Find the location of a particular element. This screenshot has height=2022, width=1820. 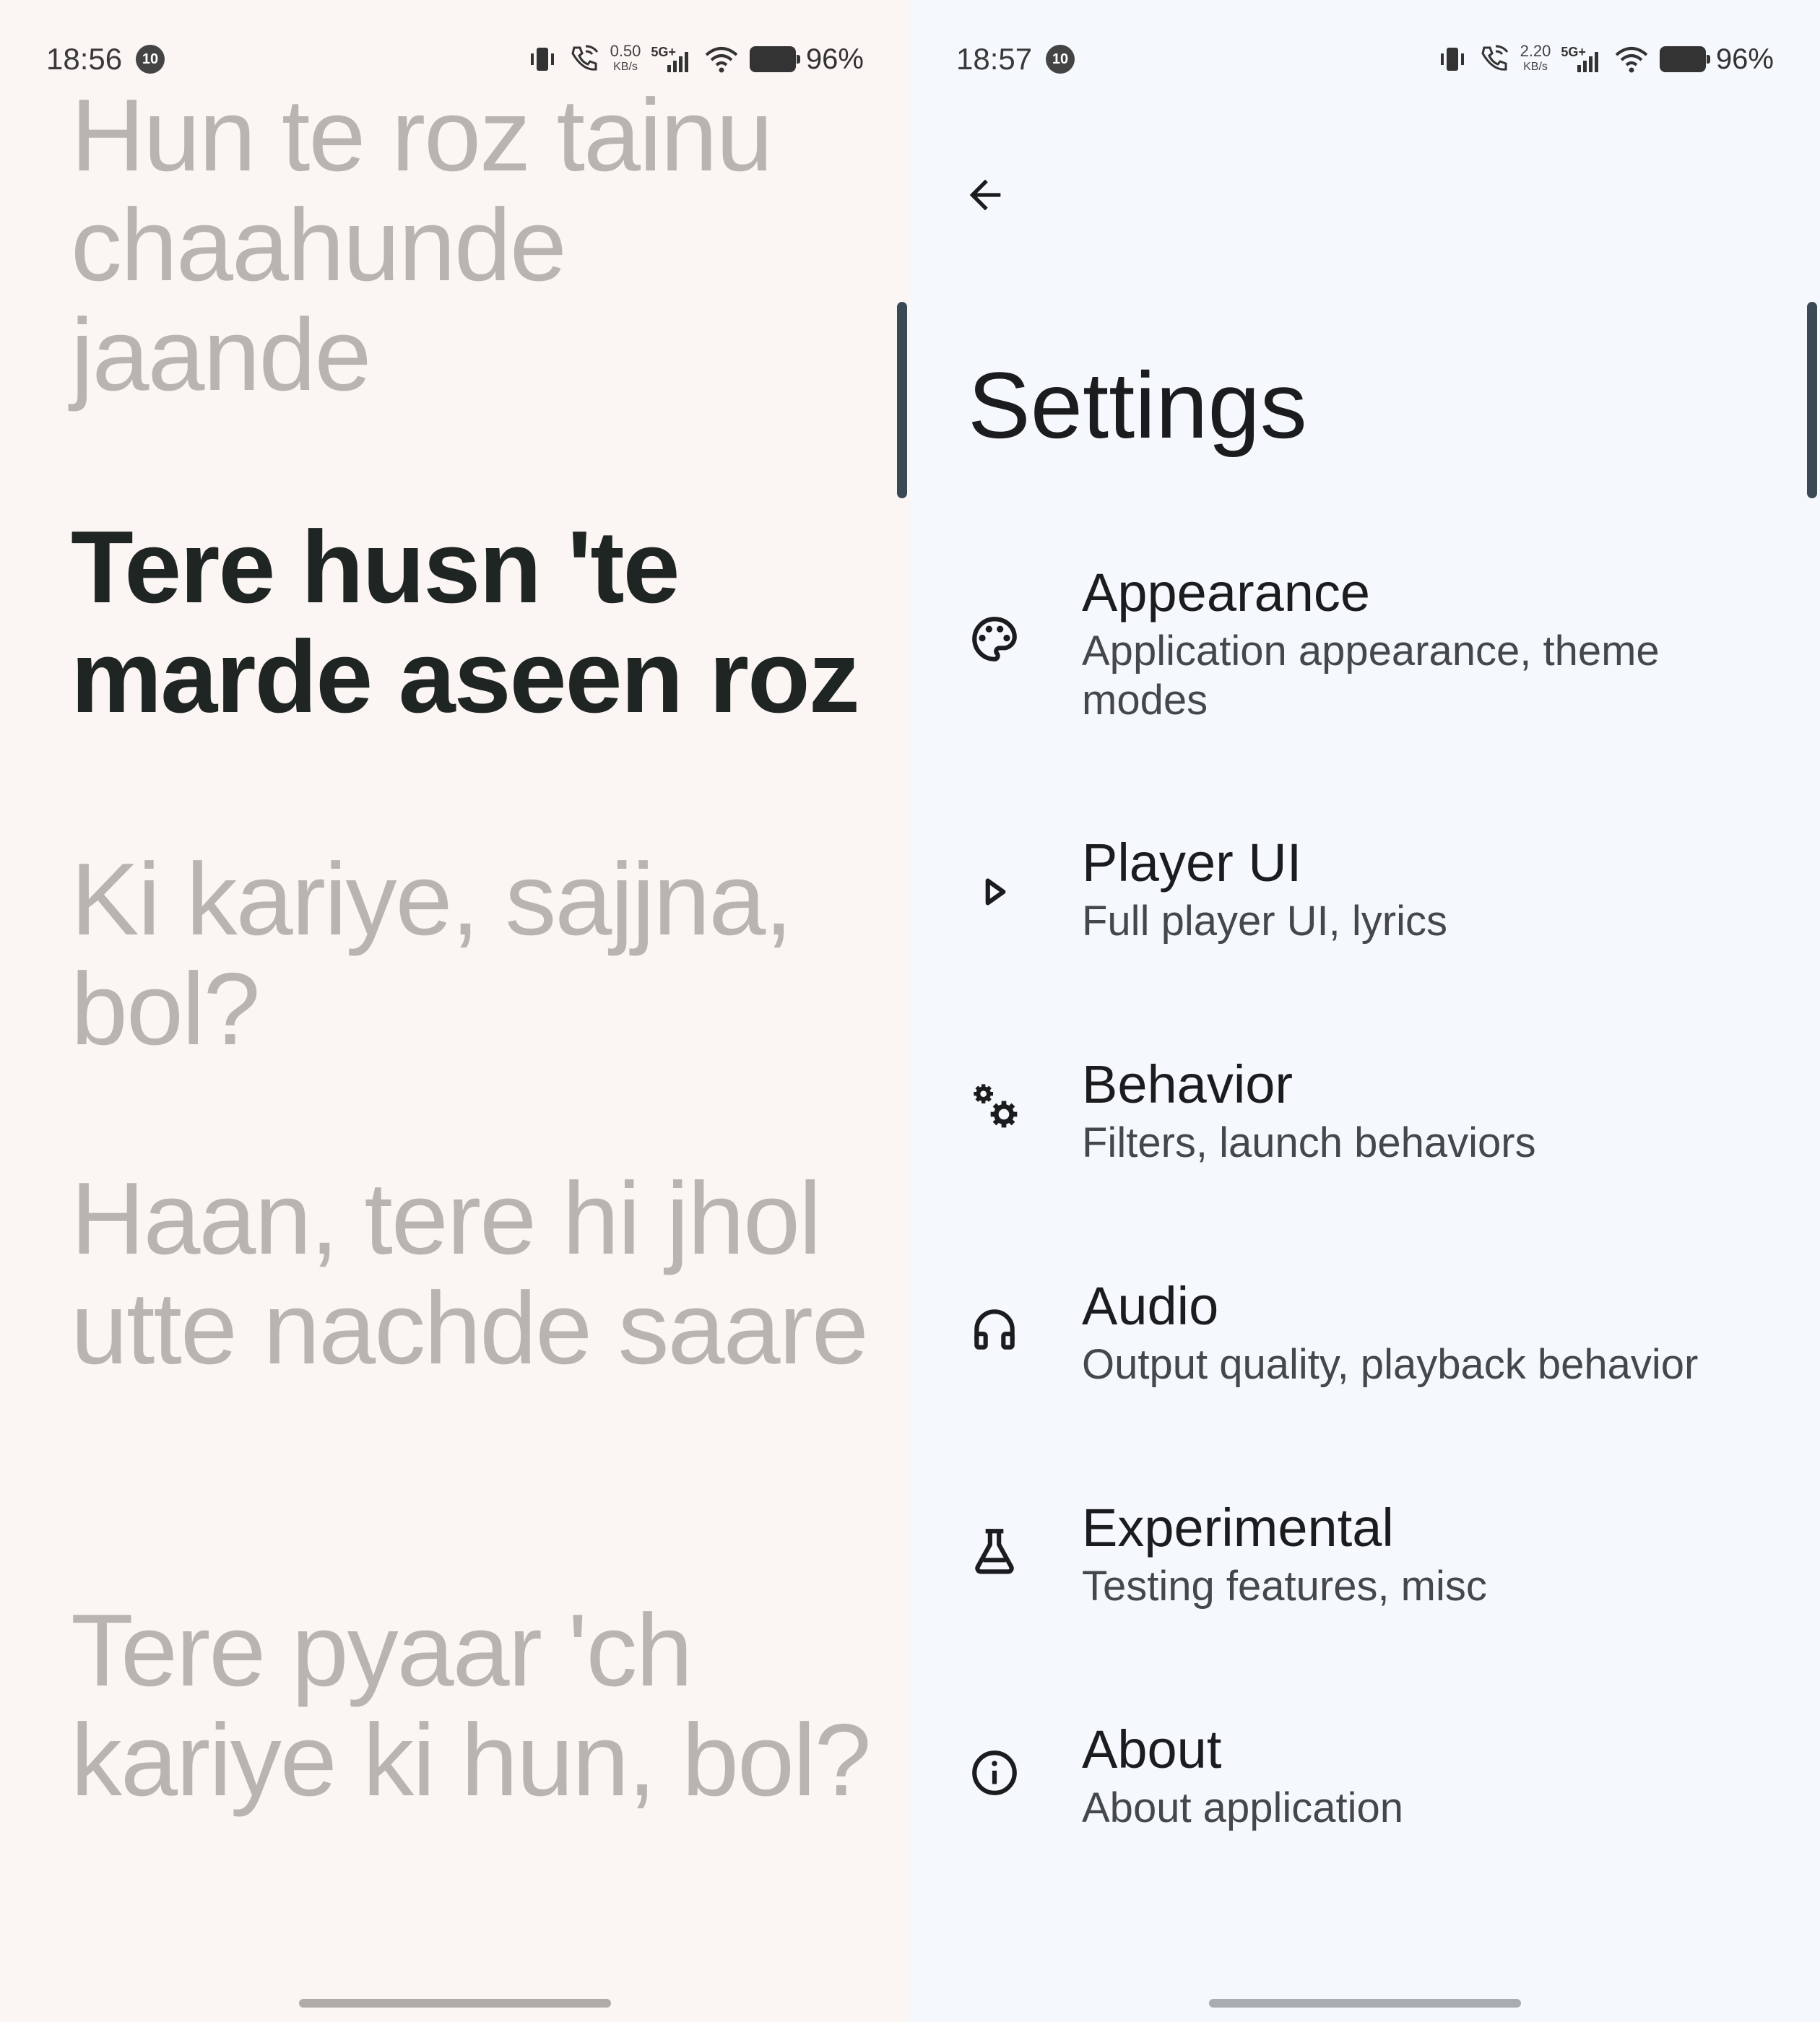

settings-item-label: Experimental is located at coordinates (1238, 1528).